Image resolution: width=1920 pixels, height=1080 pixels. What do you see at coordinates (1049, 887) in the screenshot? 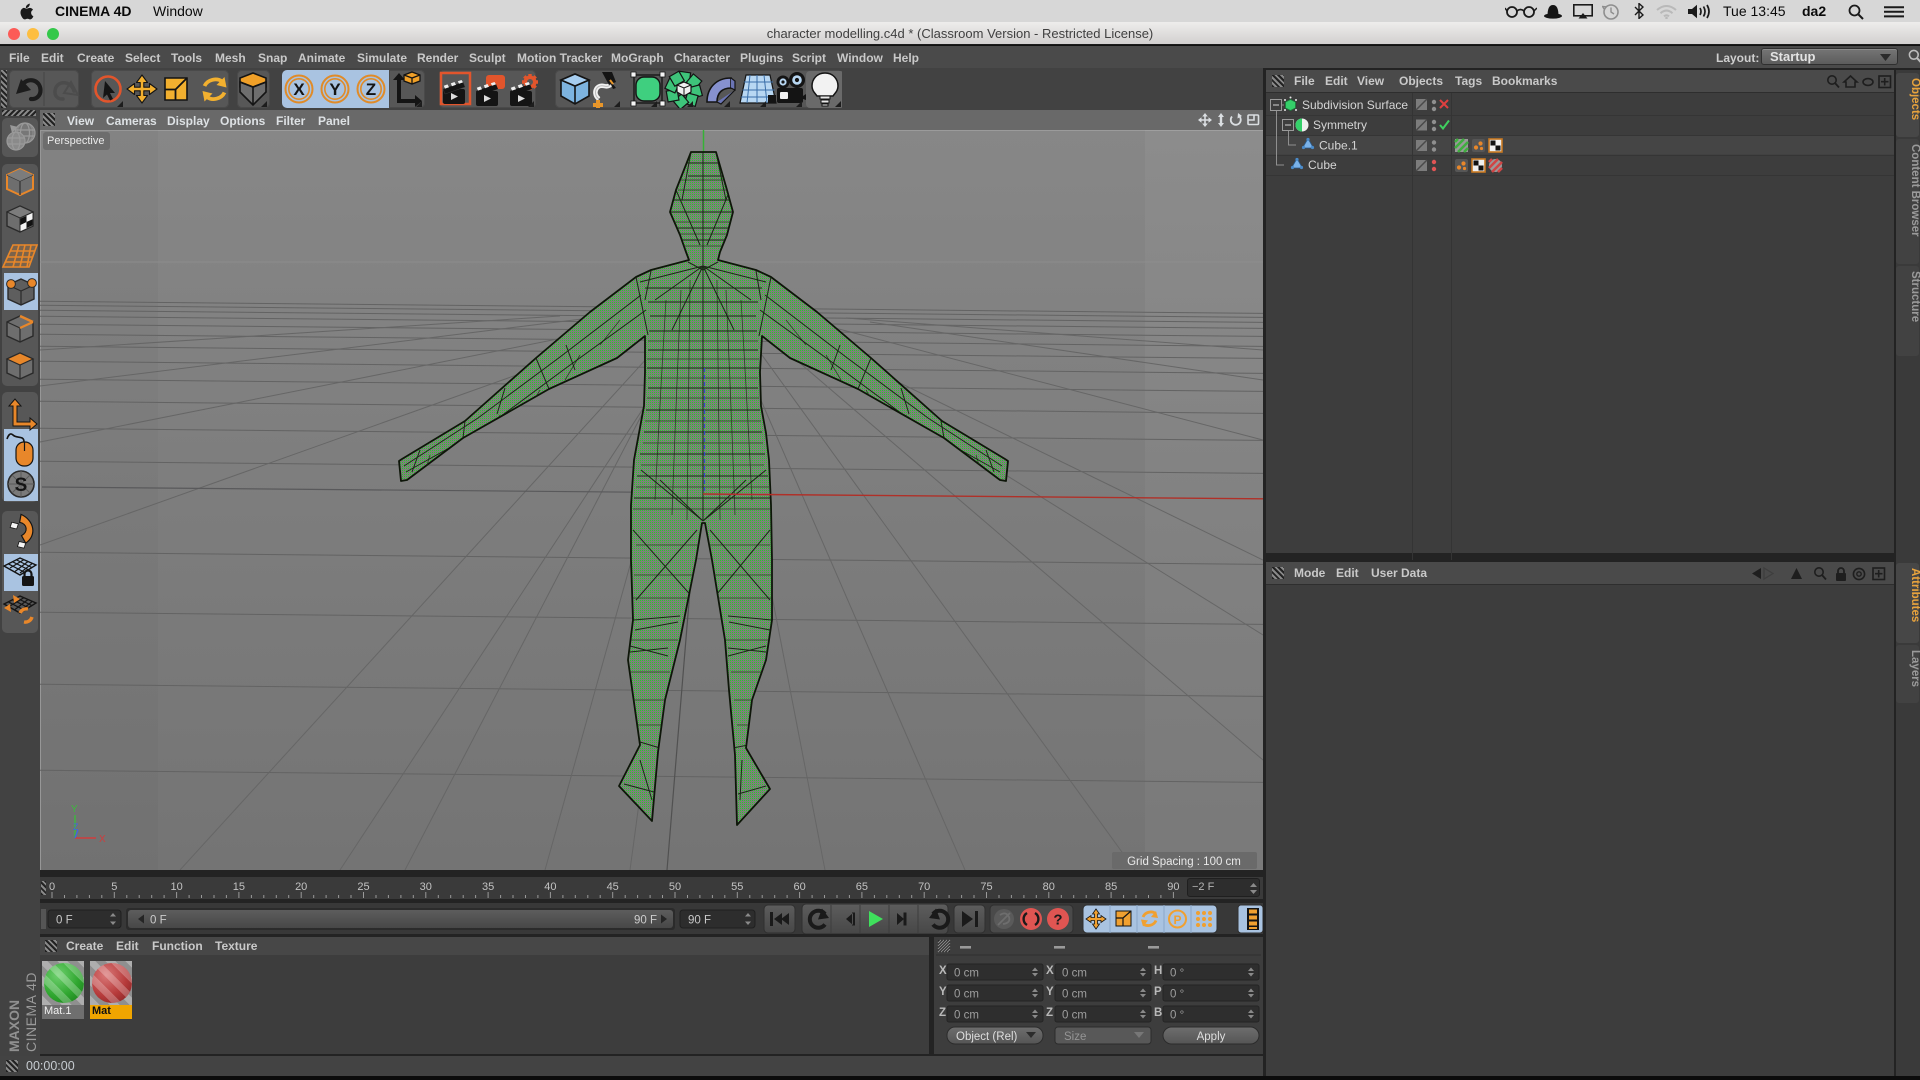
I see `svg-text: 80` at bounding box center [1049, 887].